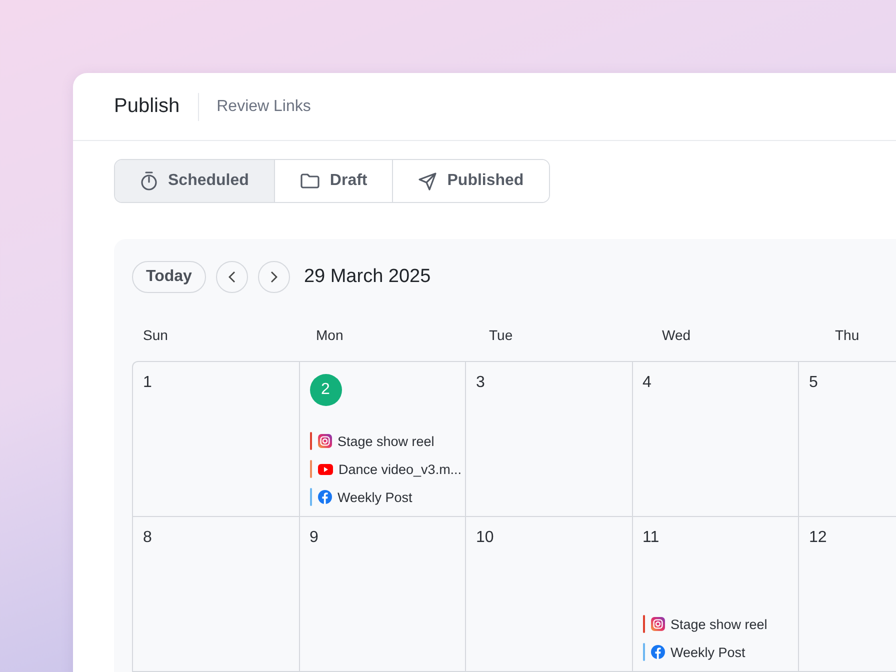  I want to click on header-tab: Publish, so click(147, 106).